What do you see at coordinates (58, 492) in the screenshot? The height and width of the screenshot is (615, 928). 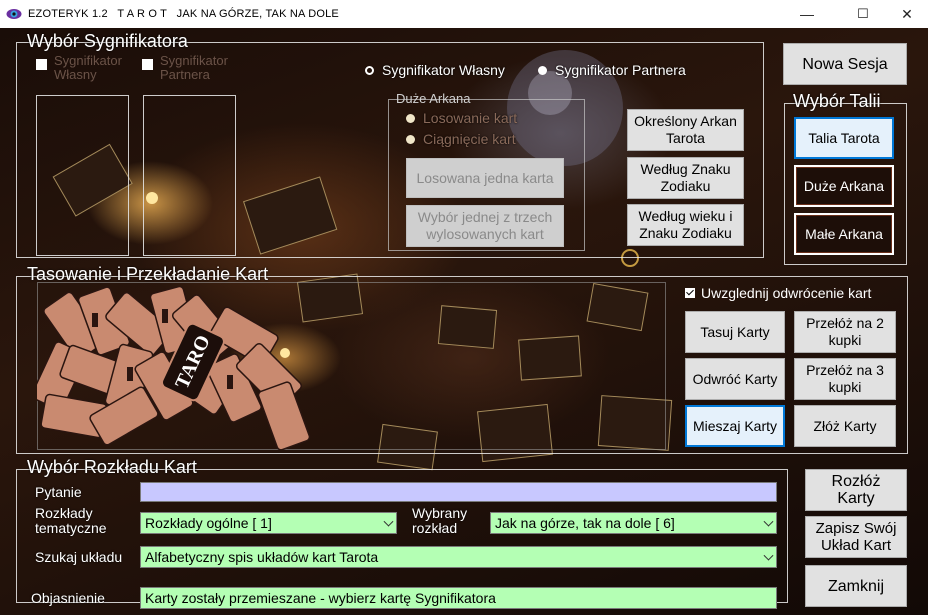 I see `question-label: Pytanie` at bounding box center [58, 492].